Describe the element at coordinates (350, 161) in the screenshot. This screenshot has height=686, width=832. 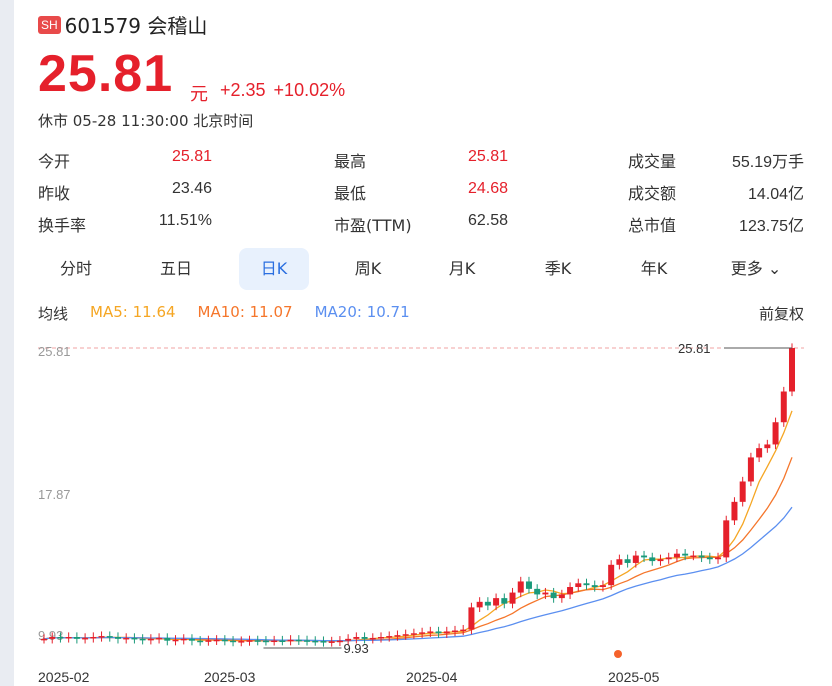
I see `stat-label: 最高` at that location.